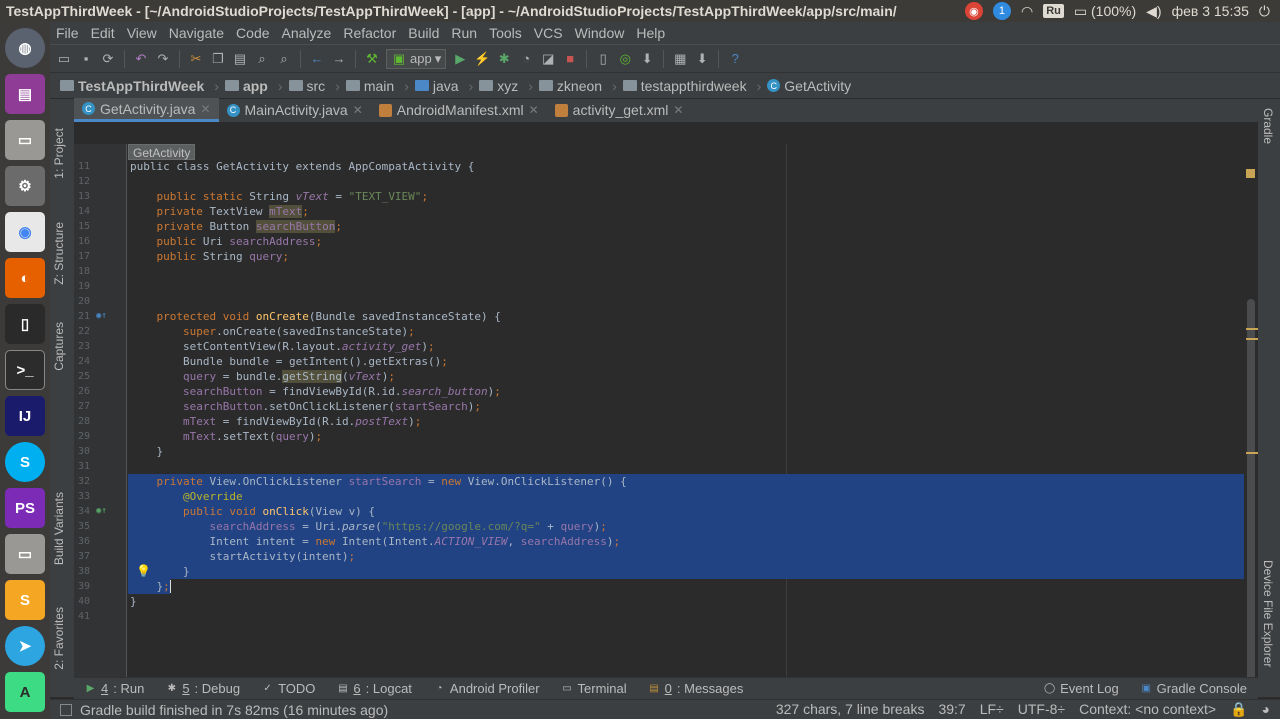 The width and height of the screenshot is (1280, 719). Describe the element at coordinates (25, 232) in the screenshot. I see `chrome-icon: ◉` at that location.